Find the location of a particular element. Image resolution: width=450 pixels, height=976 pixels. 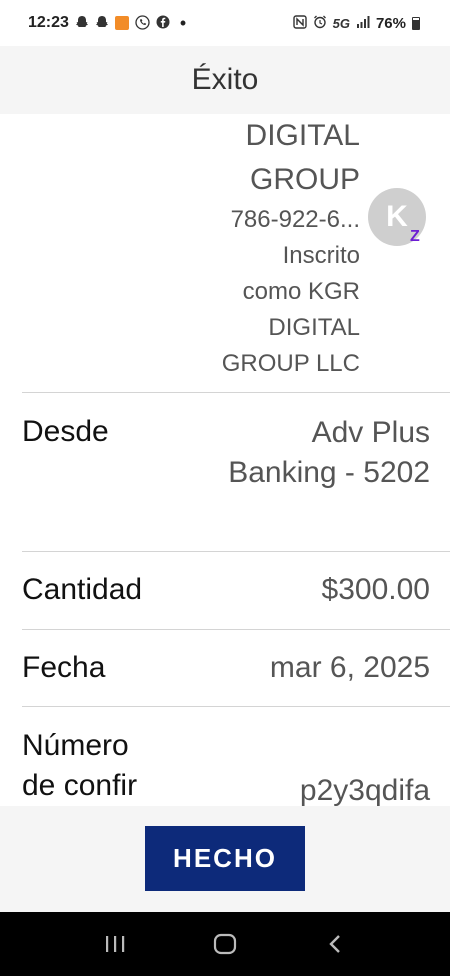

from-label: Desde is located at coordinates (65, 431).